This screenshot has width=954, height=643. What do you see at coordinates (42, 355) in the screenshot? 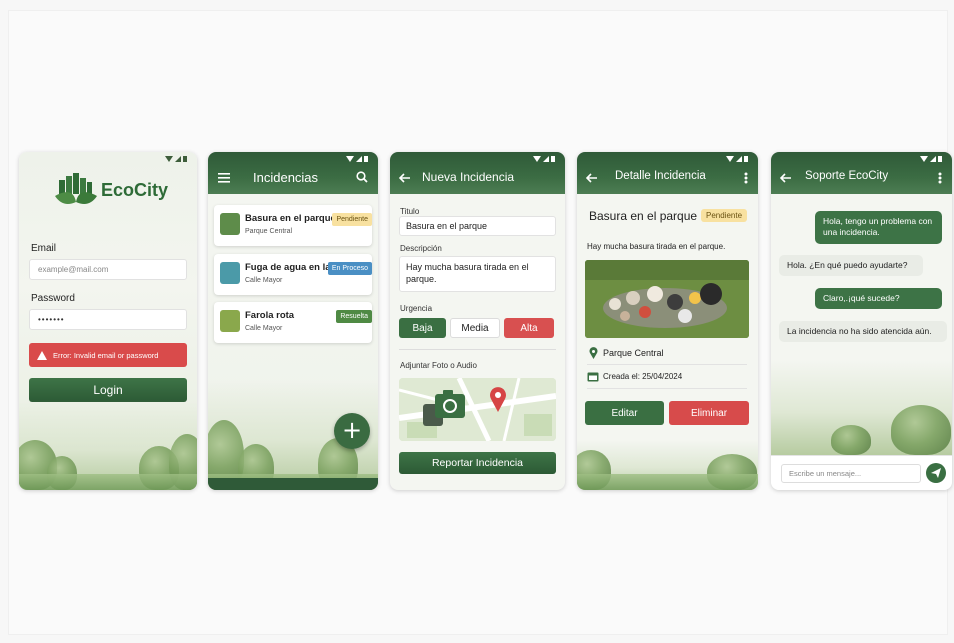
I see `warning-icon` at bounding box center [42, 355].